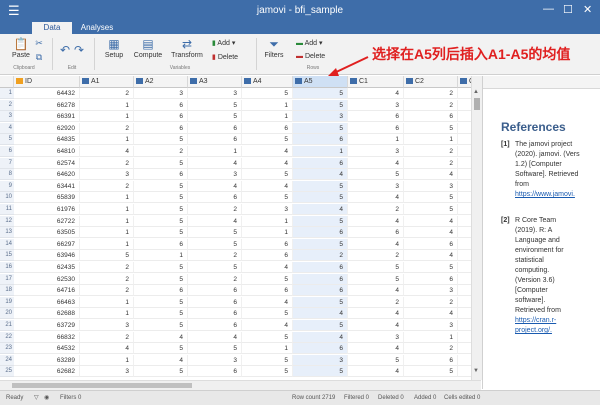 This screenshot has width=600, height=405. Describe the element at coordinates (47, 256) in the screenshot. I see `table-cell: 63946` at that location.